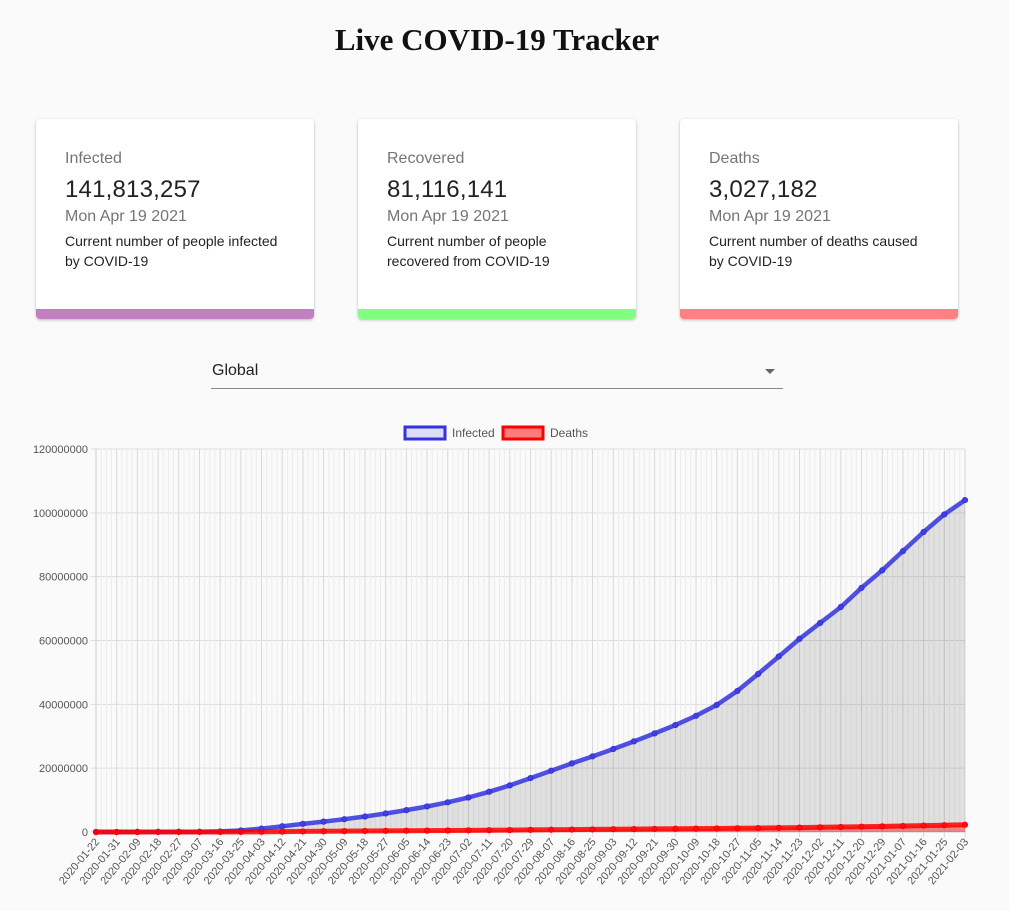 This screenshot has height=911, width=1009. What do you see at coordinates (523, 433) in the screenshot?
I see `legend-swatch-deaths` at bounding box center [523, 433].